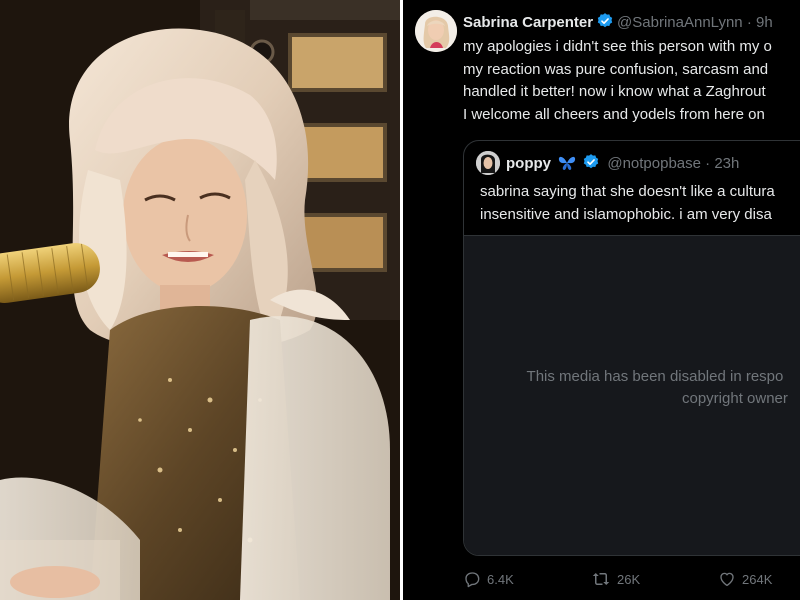 This screenshot has width=800, height=600. Describe the element at coordinates (727, 579) in the screenshot. I see `heart-icon` at that location.